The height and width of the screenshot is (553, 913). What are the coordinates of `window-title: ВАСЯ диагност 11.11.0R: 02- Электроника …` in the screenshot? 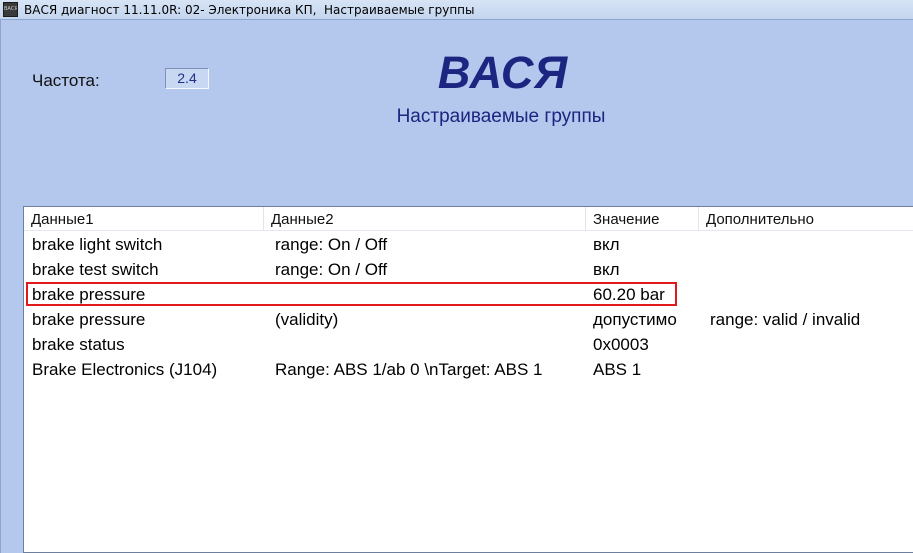 It's located at (249, 10).